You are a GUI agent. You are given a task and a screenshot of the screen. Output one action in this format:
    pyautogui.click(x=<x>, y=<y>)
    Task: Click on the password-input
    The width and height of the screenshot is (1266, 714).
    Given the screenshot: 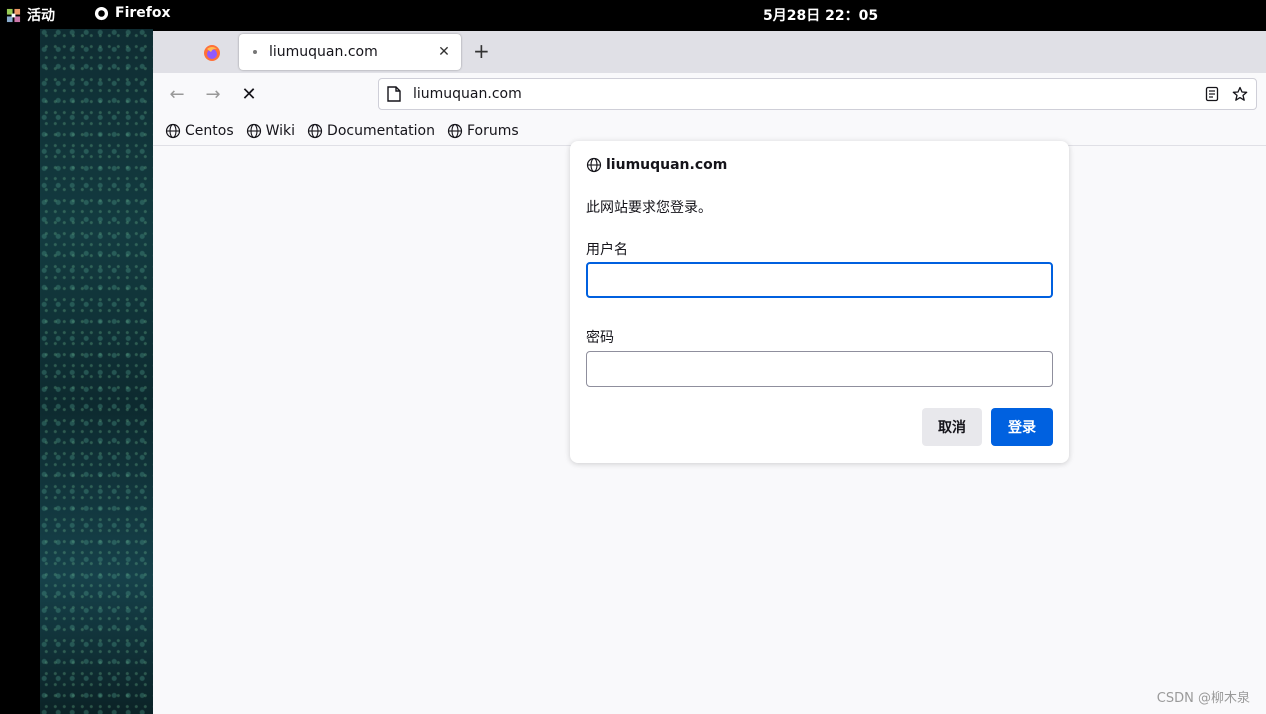 What is the action you would take?
    pyautogui.click(x=819, y=369)
    